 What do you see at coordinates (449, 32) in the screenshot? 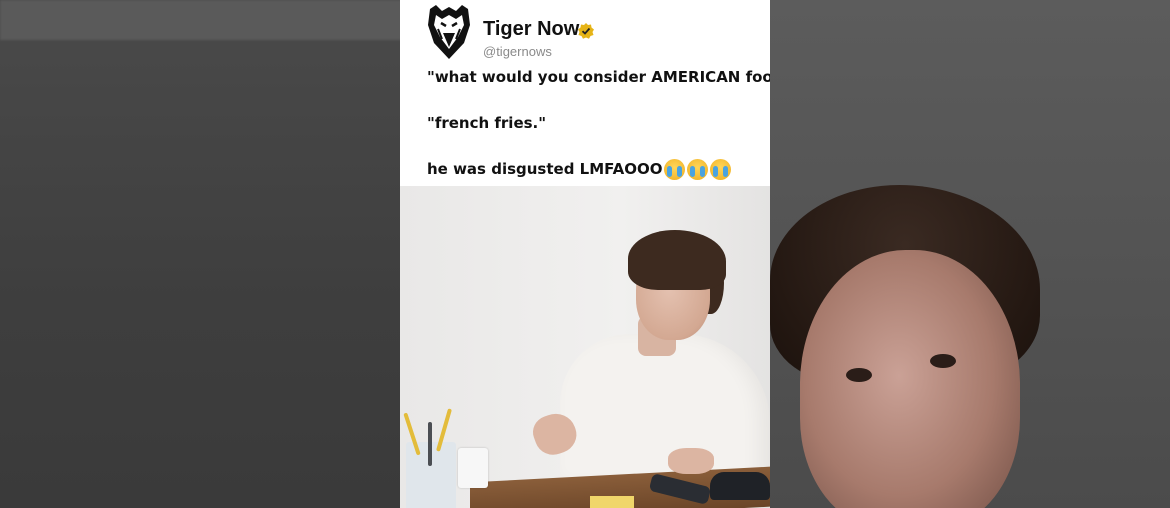
I see `tiger-logo-icon` at bounding box center [449, 32].